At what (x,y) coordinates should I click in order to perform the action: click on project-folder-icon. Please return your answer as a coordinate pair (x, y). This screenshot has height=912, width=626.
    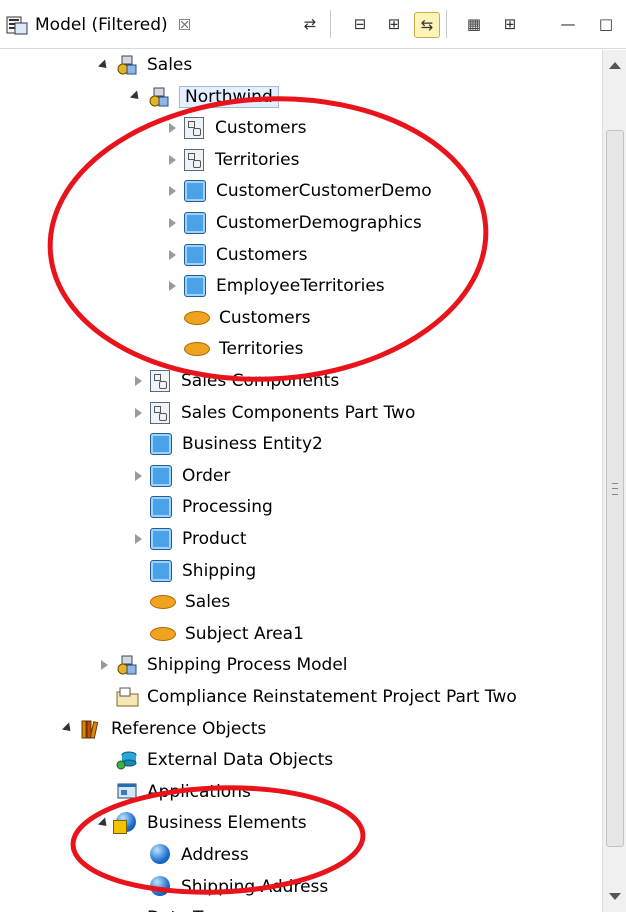
    Looking at the image, I should click on (127, 697).